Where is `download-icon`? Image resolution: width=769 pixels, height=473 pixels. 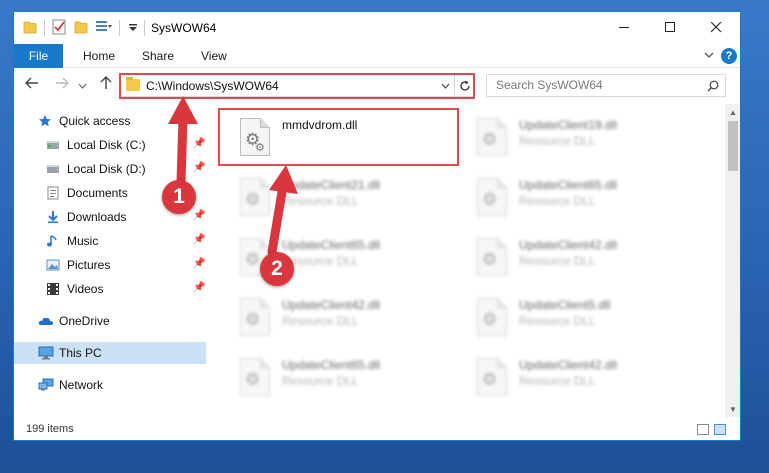 download-icon is located at coordinates (53, 217).